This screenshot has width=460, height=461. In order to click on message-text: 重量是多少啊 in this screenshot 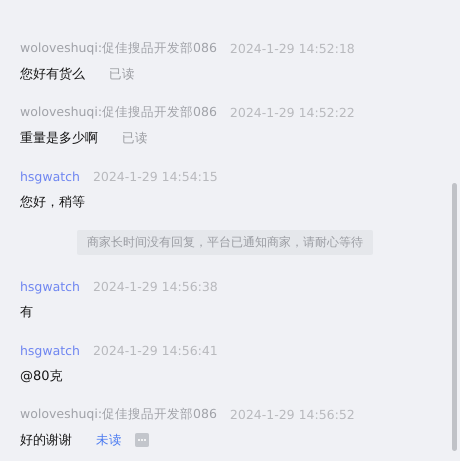, I will do `click(59, 138)`.